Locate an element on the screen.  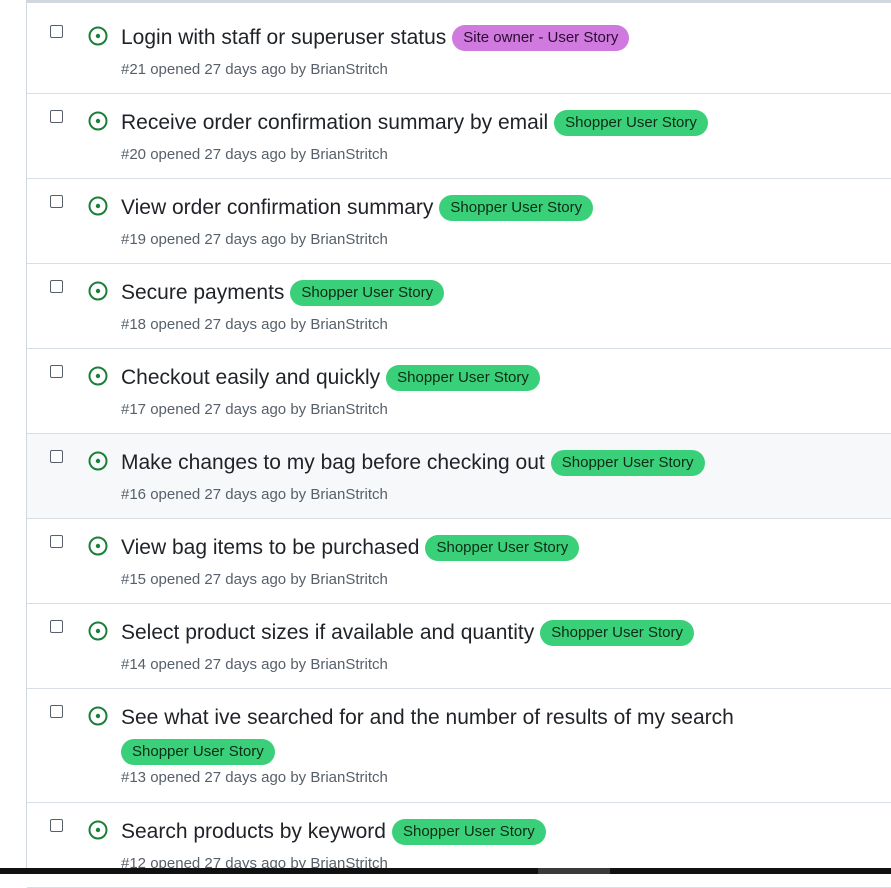
list-top-border is located at coordinates (458, 1).